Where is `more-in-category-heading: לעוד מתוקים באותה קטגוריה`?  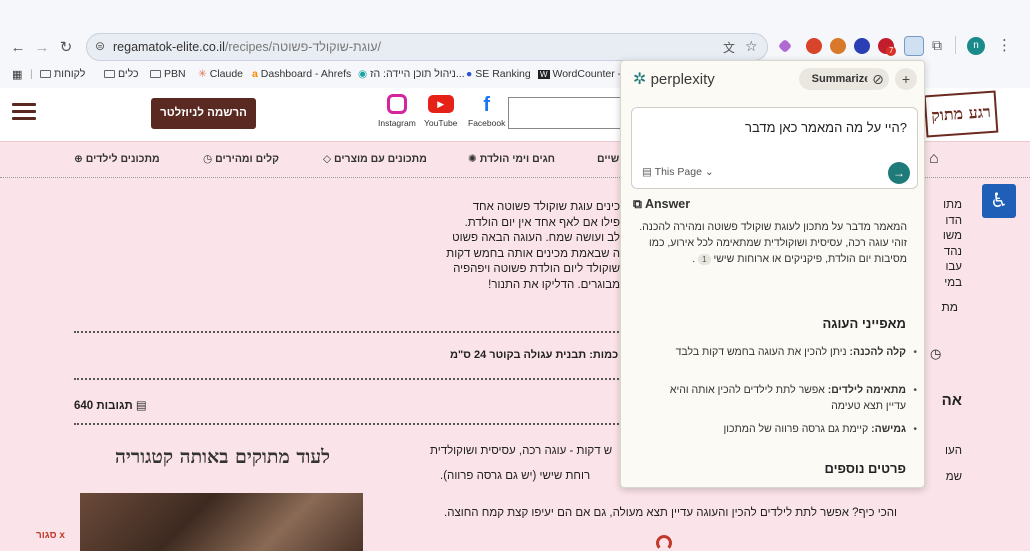
more-in-category-heading: לעוד מתוקים באותה קטגוריה is located at coordinates (222, 457).